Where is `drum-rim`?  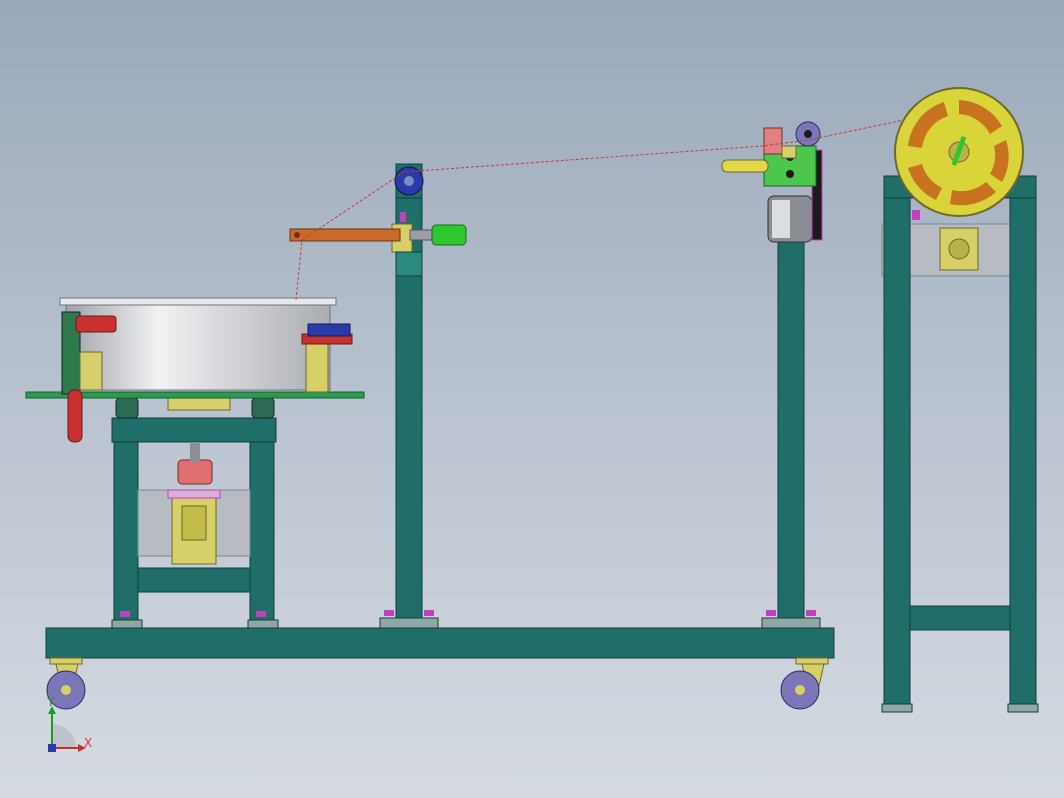
drum-rim is located at coordinates (198, 301).